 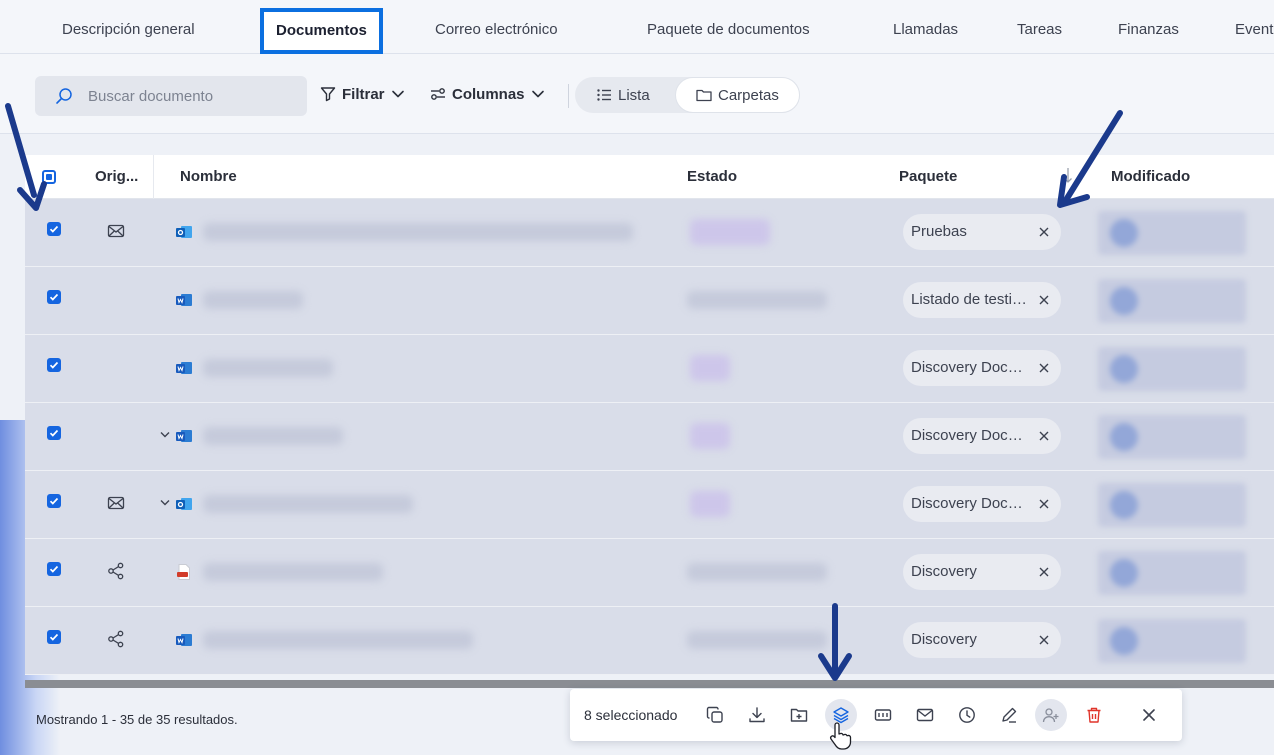 What do you see at coordinates (184, 504) in the screenshot?
I see `outlook-icon` at bounding box center [184, 504].